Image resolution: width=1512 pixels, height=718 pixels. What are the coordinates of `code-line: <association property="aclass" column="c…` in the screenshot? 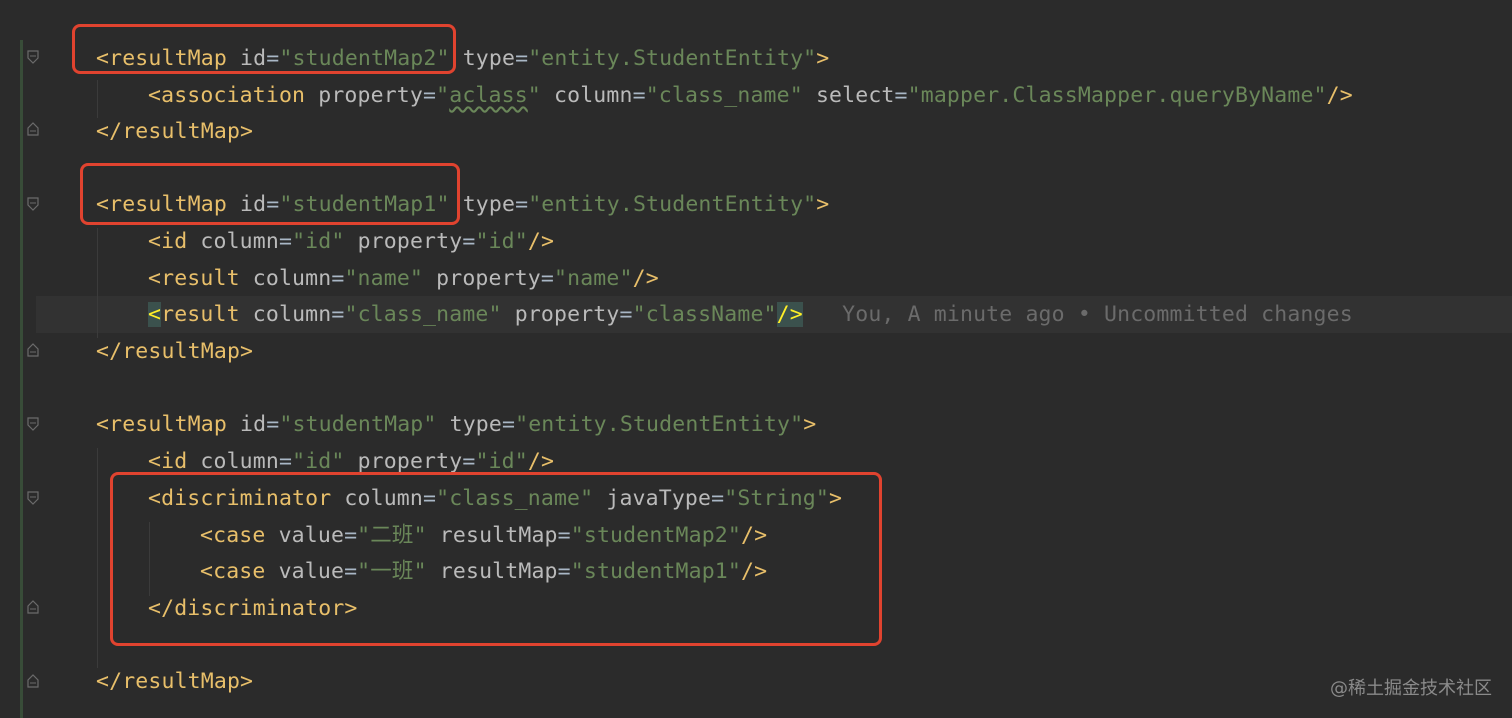 It's located at (750, 95).